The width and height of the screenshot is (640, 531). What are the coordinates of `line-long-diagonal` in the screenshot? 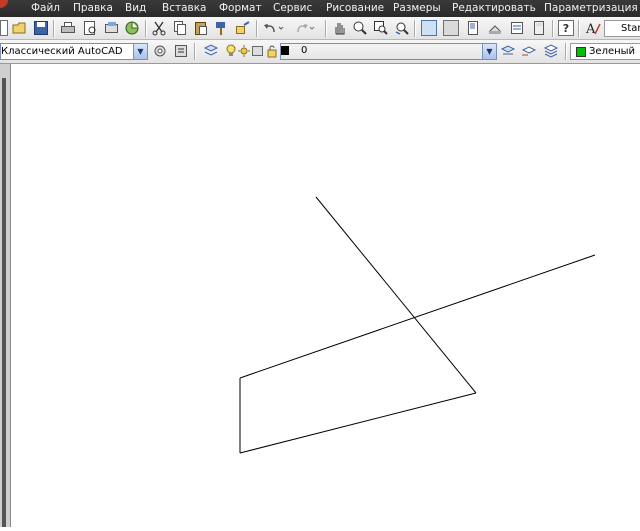 It's located at (417, 316).